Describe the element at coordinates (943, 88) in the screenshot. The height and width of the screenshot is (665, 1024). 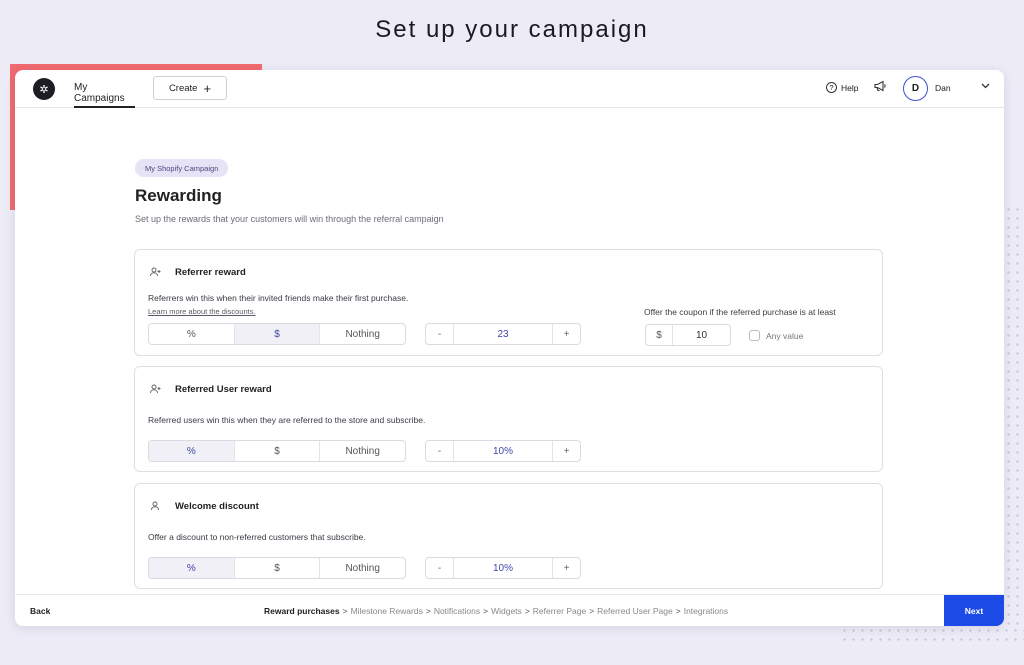
I see `user-name: Dan` at that location.